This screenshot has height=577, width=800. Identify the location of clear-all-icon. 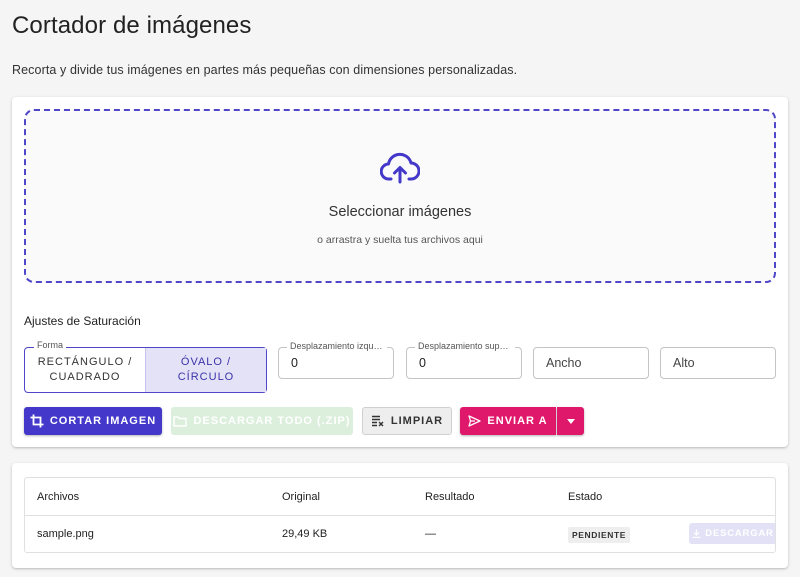
(377, 421).